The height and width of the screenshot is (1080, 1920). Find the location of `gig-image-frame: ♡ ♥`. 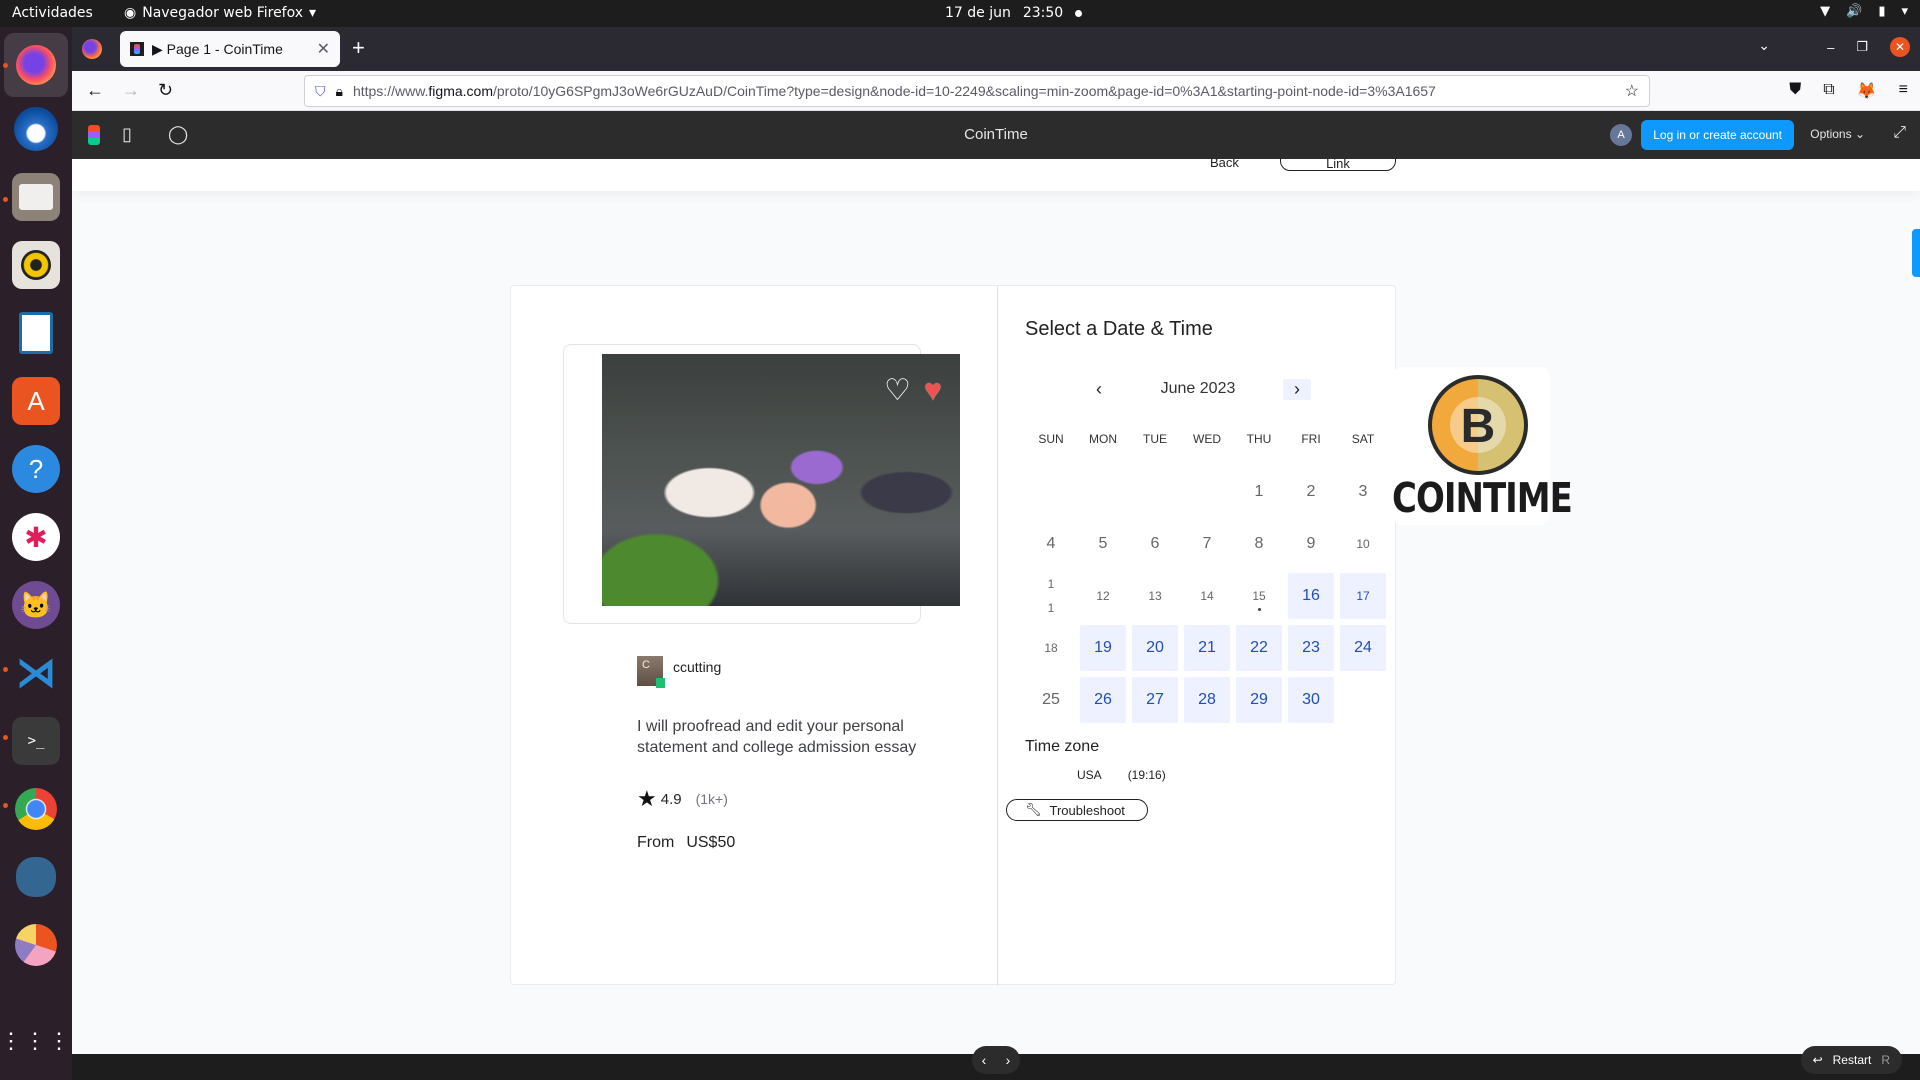

gig-image-frame: ♡ ♥ is located at coordinates (761, 484).